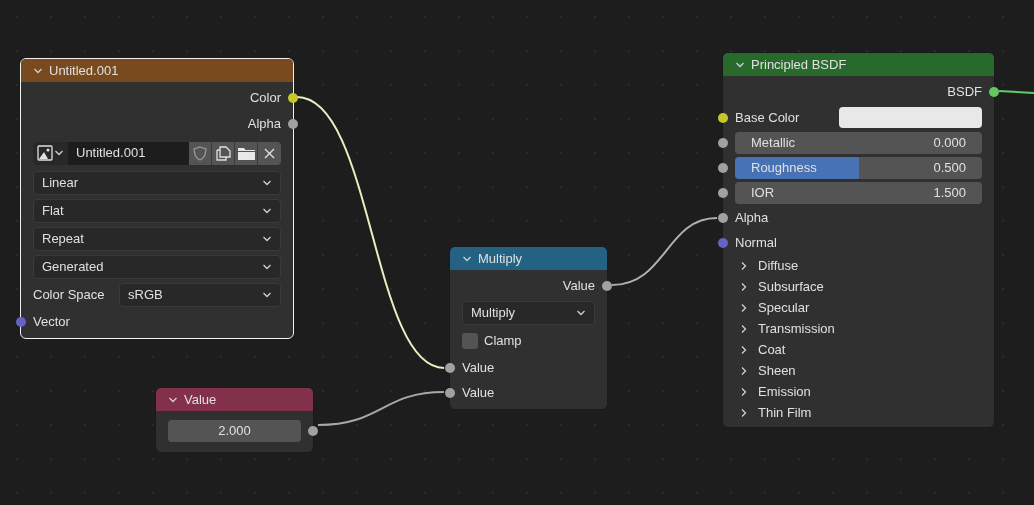 The width and height of the screenshot is (1034, 505). Describe the element at coordinates (781, 286) in the screenshot. I see `panel-toggle: Subsurface` at that location.